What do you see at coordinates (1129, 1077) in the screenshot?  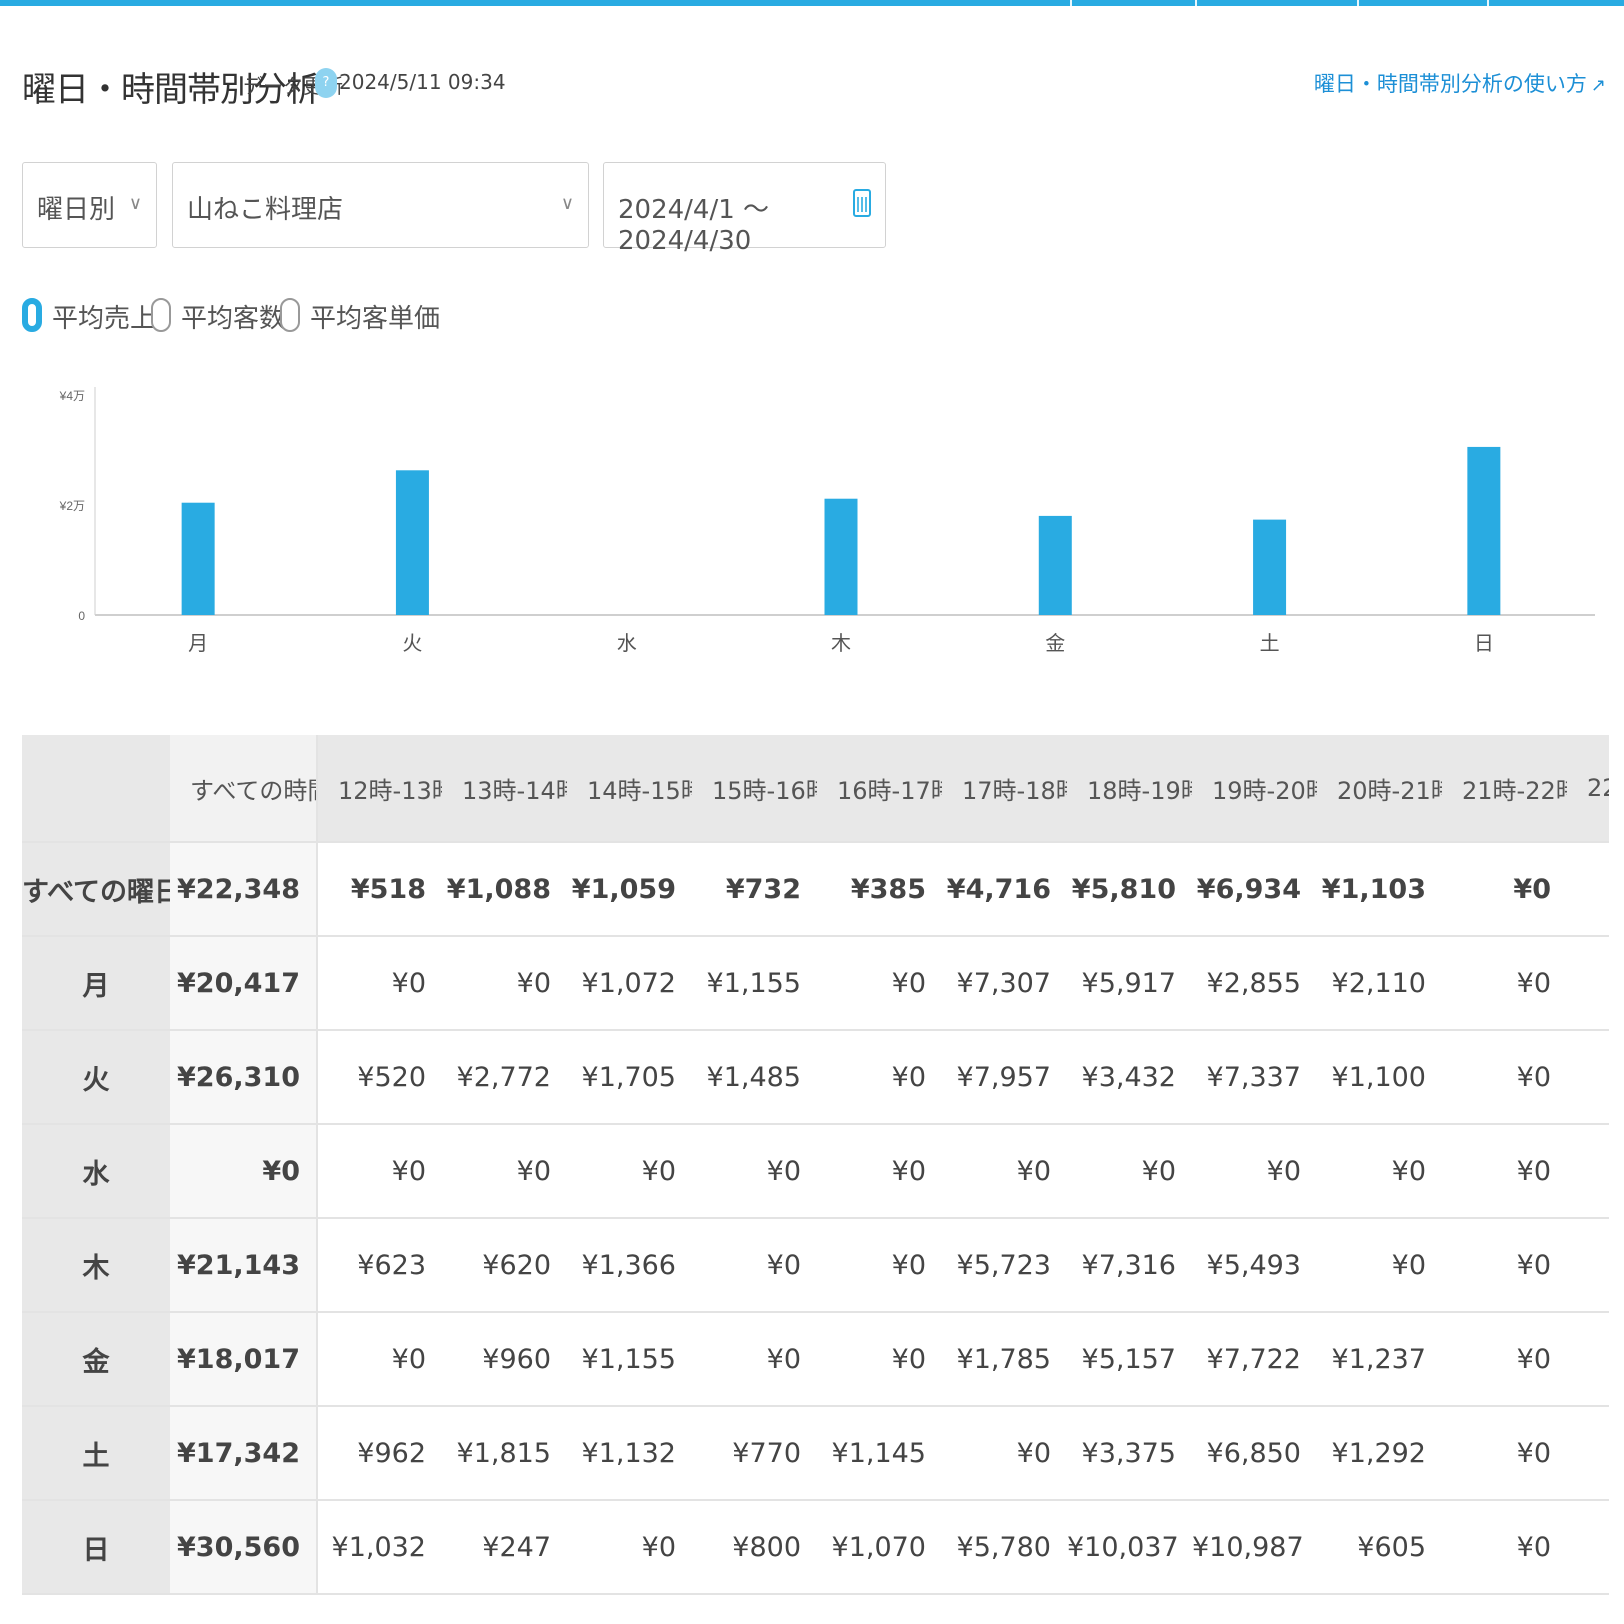 I see `cell-hour-value: ¥3,432` at bounding box center [1129, 1077].